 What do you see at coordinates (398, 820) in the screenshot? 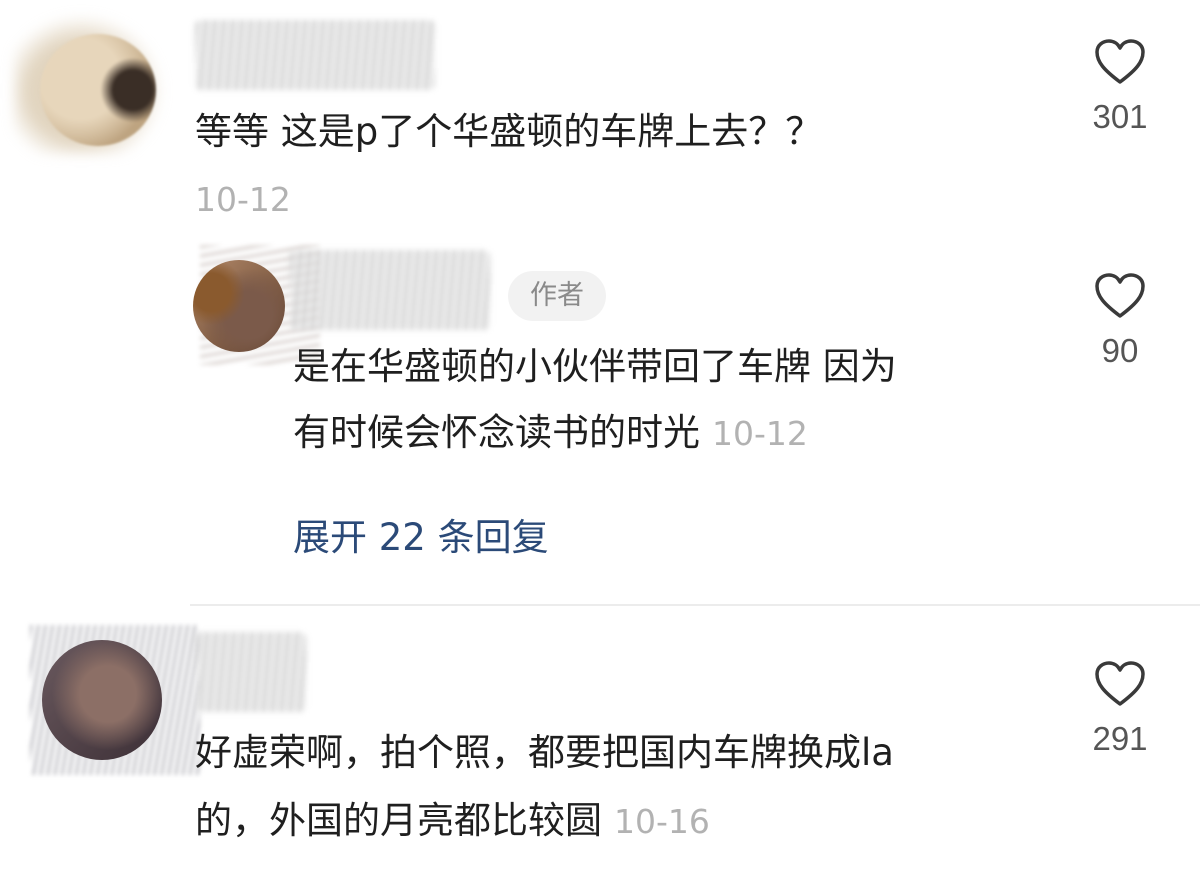
I see `comment-text: 的，外国的月亮都比较圆` at bounding box center [398, 820].